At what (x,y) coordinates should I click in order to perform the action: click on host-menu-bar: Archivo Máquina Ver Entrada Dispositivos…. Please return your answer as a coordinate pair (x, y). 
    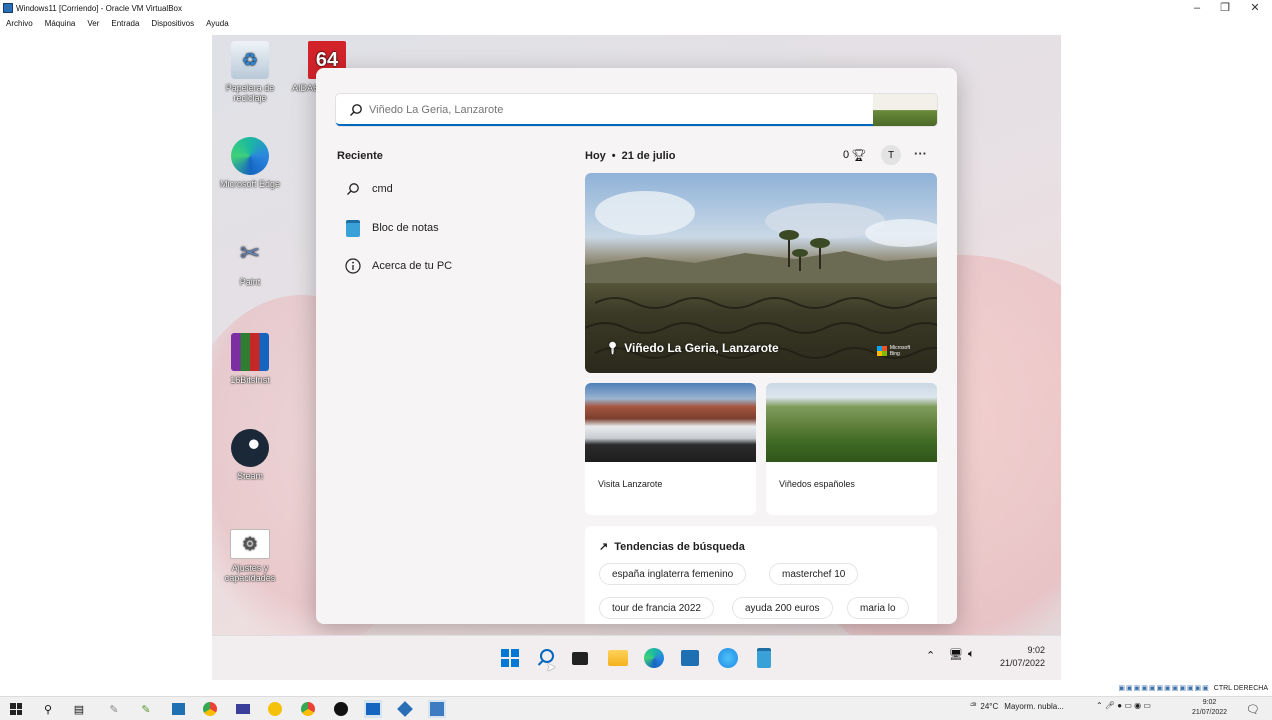
    Looking at the image, I should click on (636, 23).